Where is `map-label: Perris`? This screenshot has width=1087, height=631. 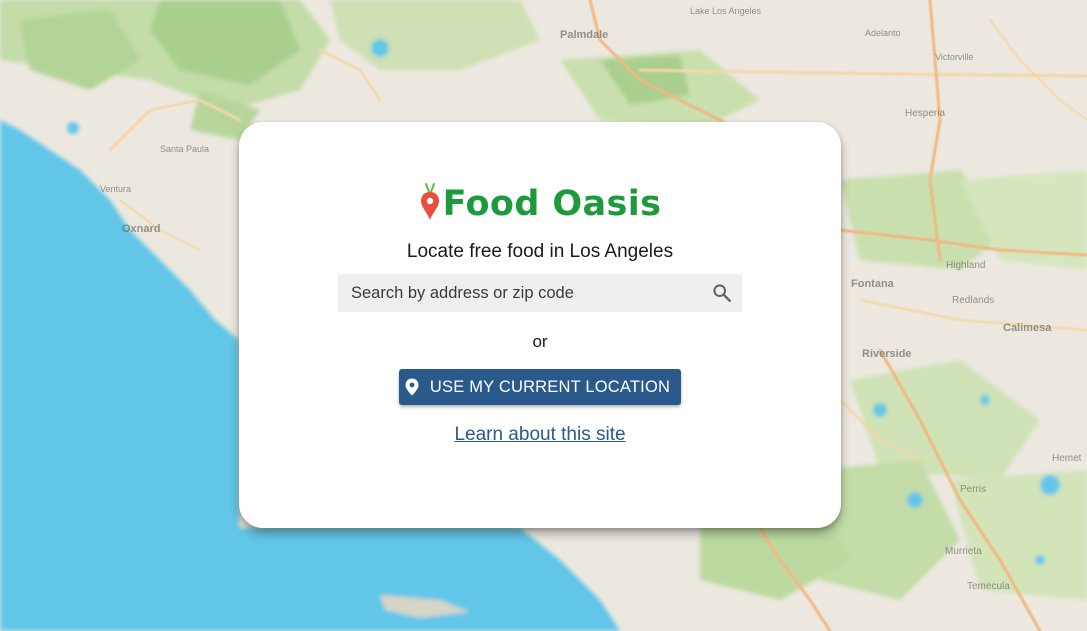
map-label: Perris is located at coordinates (973, 489).